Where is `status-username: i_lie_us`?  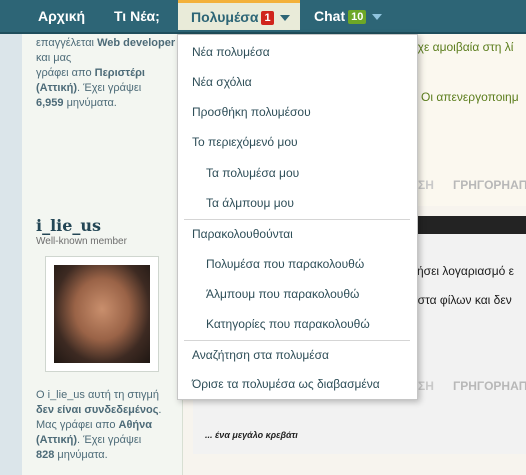
status-username: i_lie_us is located at coordinates (66, 395).